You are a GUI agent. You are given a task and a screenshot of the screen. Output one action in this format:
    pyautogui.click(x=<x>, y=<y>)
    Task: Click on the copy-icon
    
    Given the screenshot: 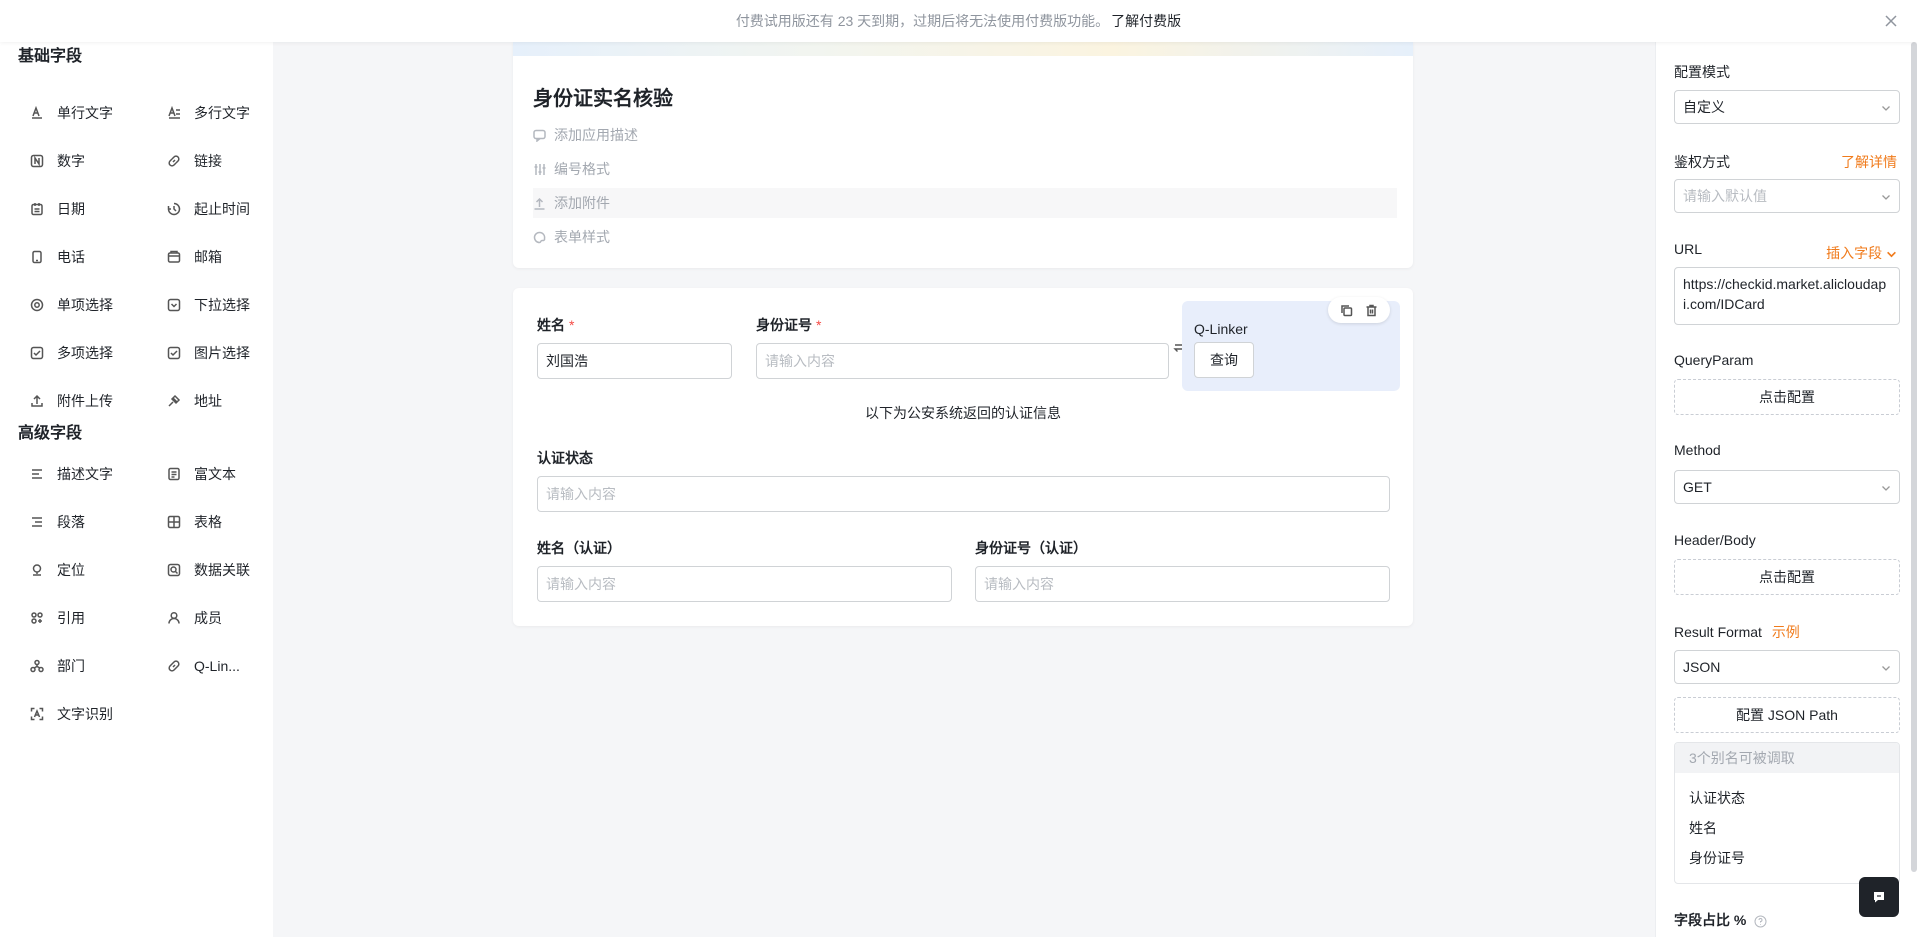 What is the action you would take?
    pyautogui.click(x=1346, y=310)
    